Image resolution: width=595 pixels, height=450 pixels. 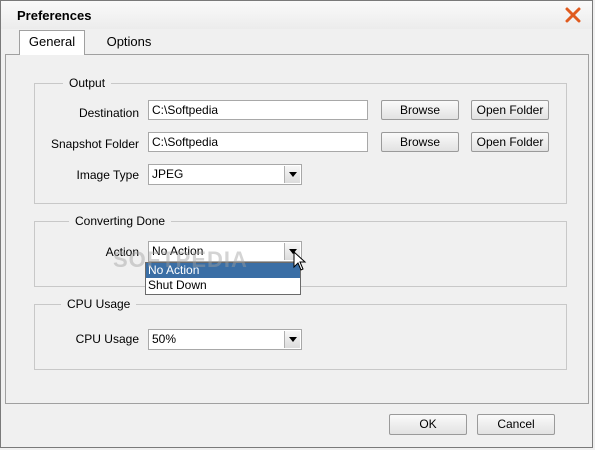 I want to click on snapshot-browse-button: Browse, so click(x=420, y=142).